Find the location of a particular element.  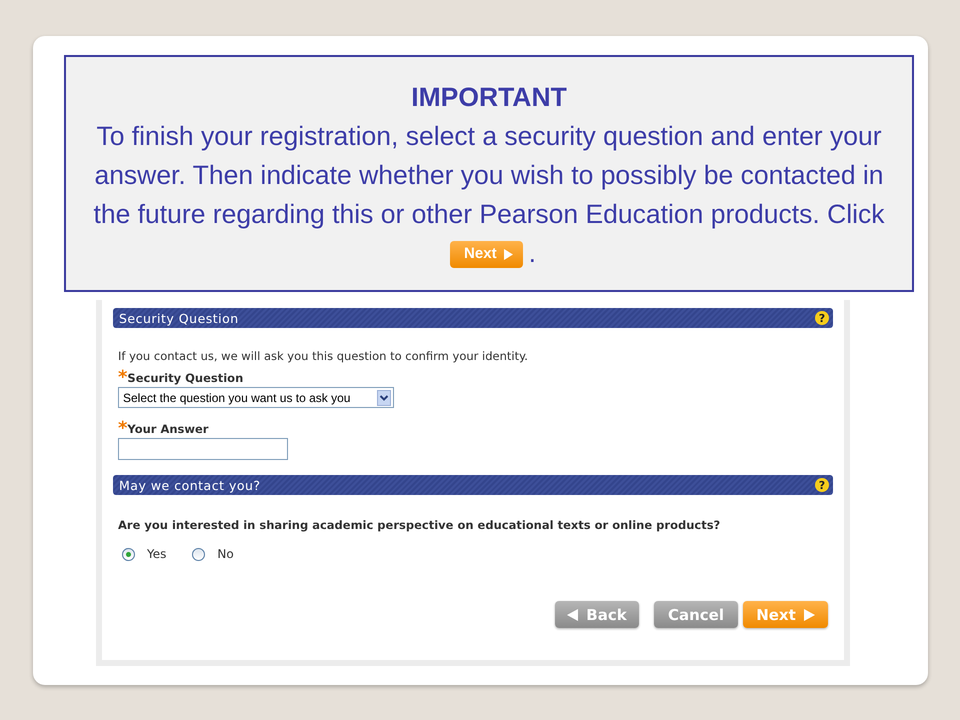

section-title: May we contact you? is located at coordinates (190, 485).